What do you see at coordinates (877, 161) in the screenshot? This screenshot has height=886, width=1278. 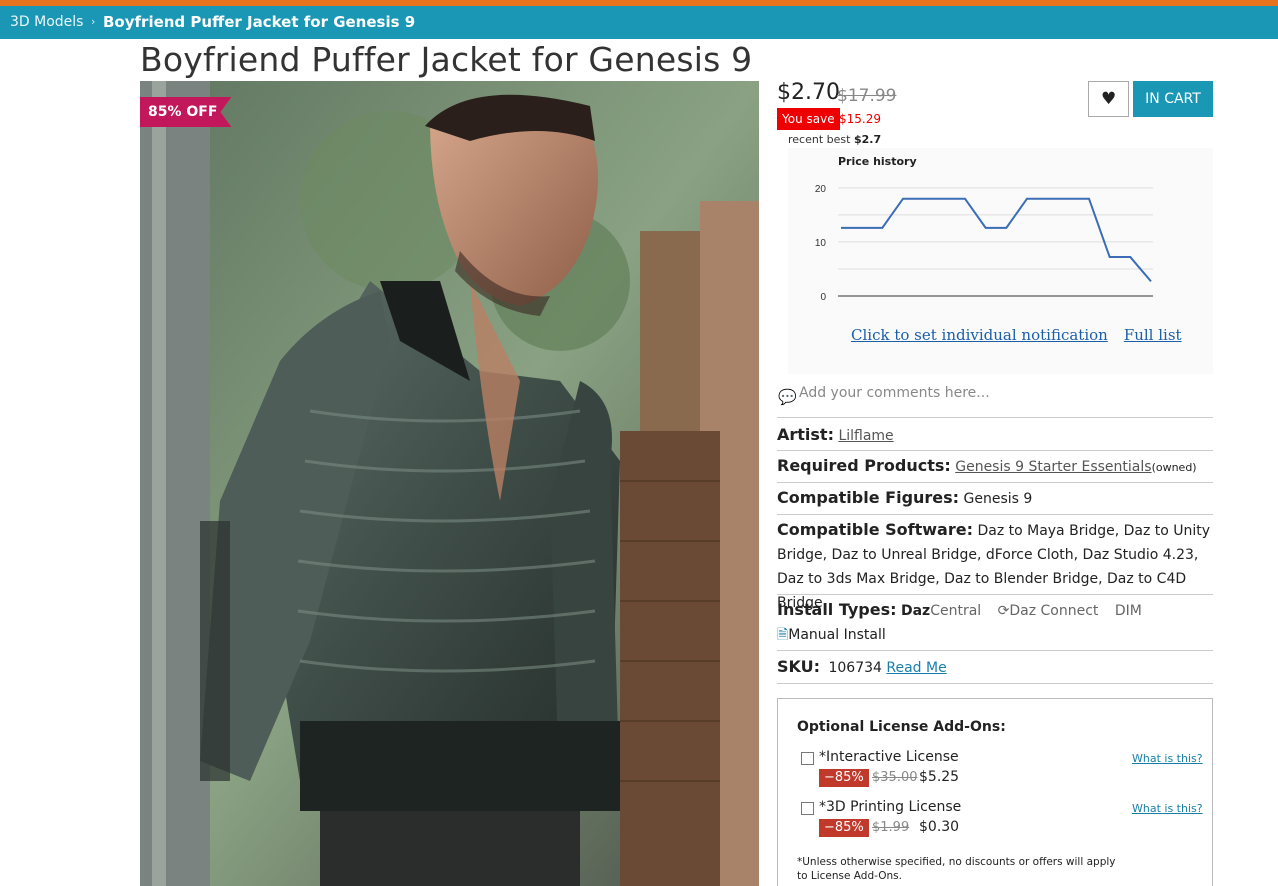 I see `chart-title: Price history` at bounding box center [877, 161].